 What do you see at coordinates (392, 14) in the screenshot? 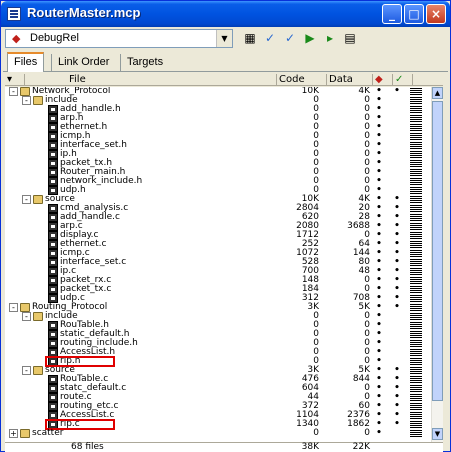
I see `minimize-button: _` at bounding box center [392, 14].